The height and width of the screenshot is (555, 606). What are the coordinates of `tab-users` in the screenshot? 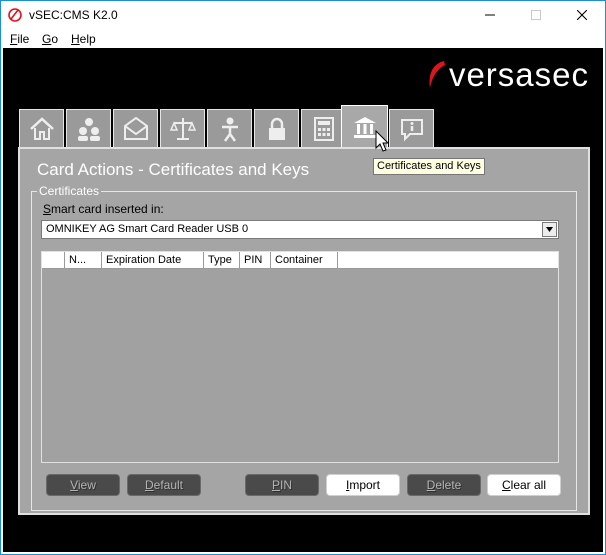 It's located at (88, 128).